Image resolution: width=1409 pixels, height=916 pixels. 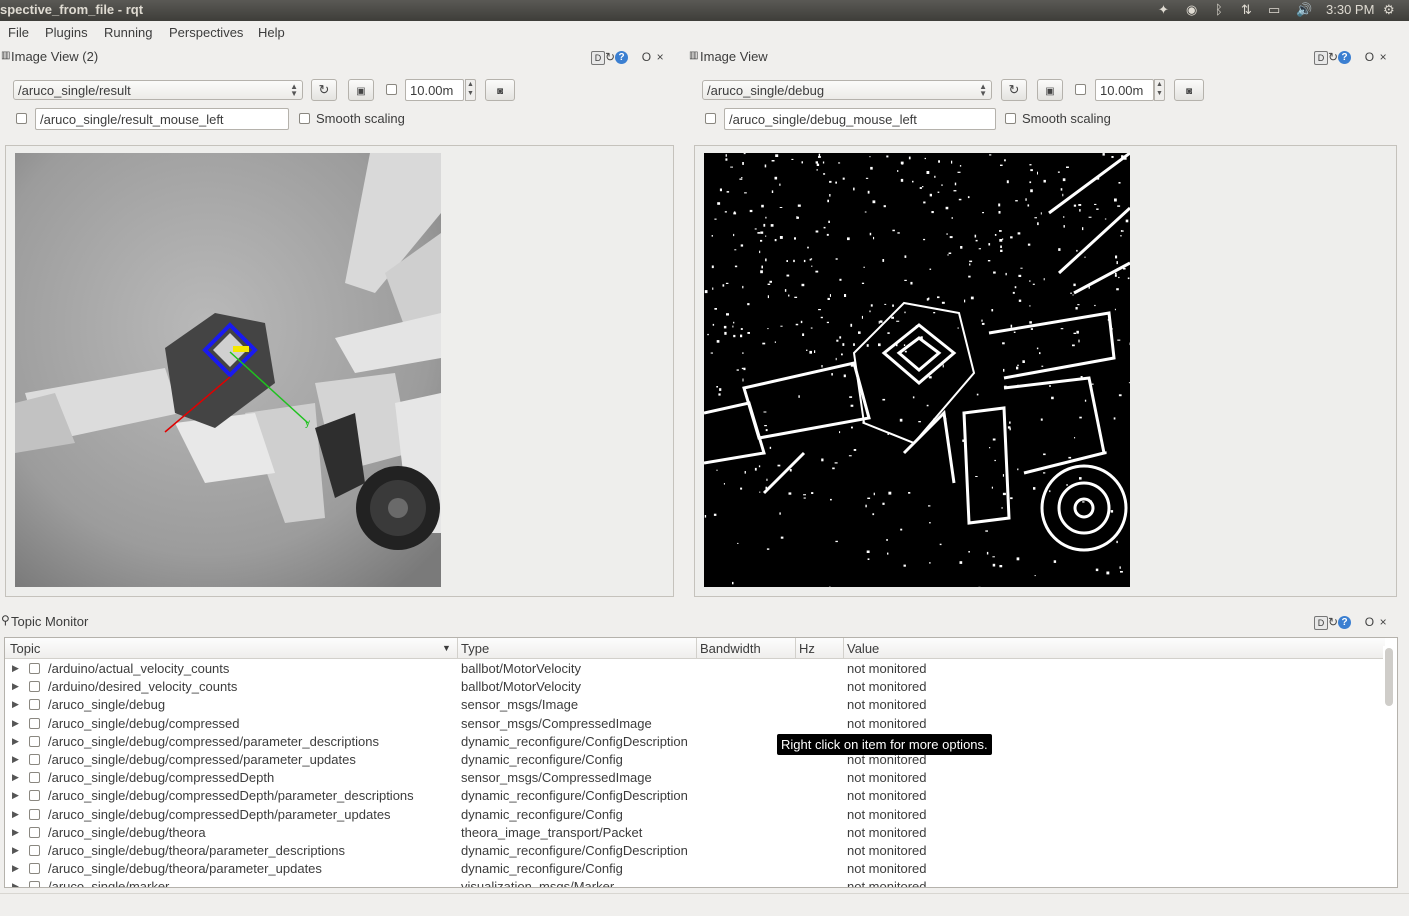 I want to click on bluetooth-icon: ᛒ, so click(x=1219, y=9).